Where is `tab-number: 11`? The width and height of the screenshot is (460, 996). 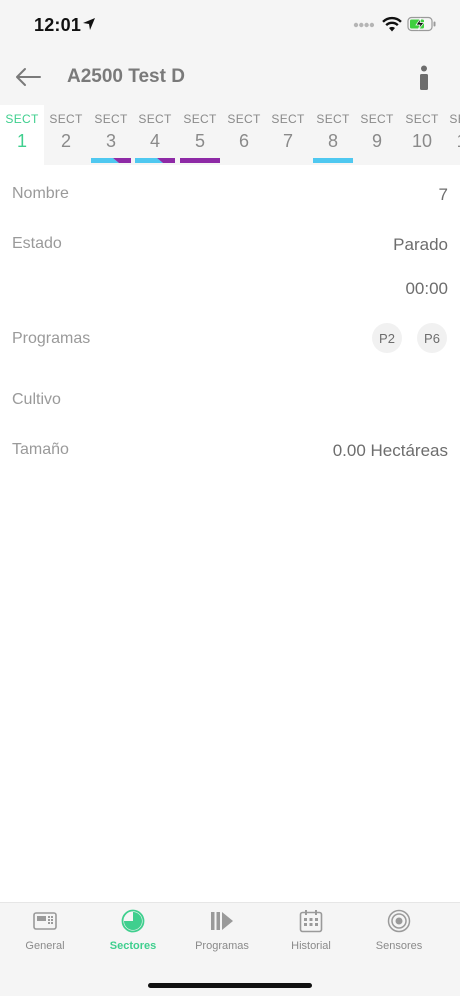
tab-number: 11 is located at coordinates (452, 141).